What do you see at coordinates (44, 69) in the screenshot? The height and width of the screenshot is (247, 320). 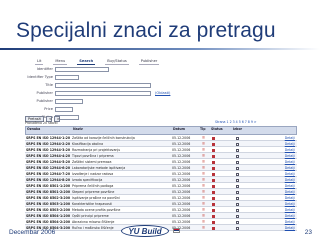 I see `field-label: Identifier` at bounding box center [44, 69].